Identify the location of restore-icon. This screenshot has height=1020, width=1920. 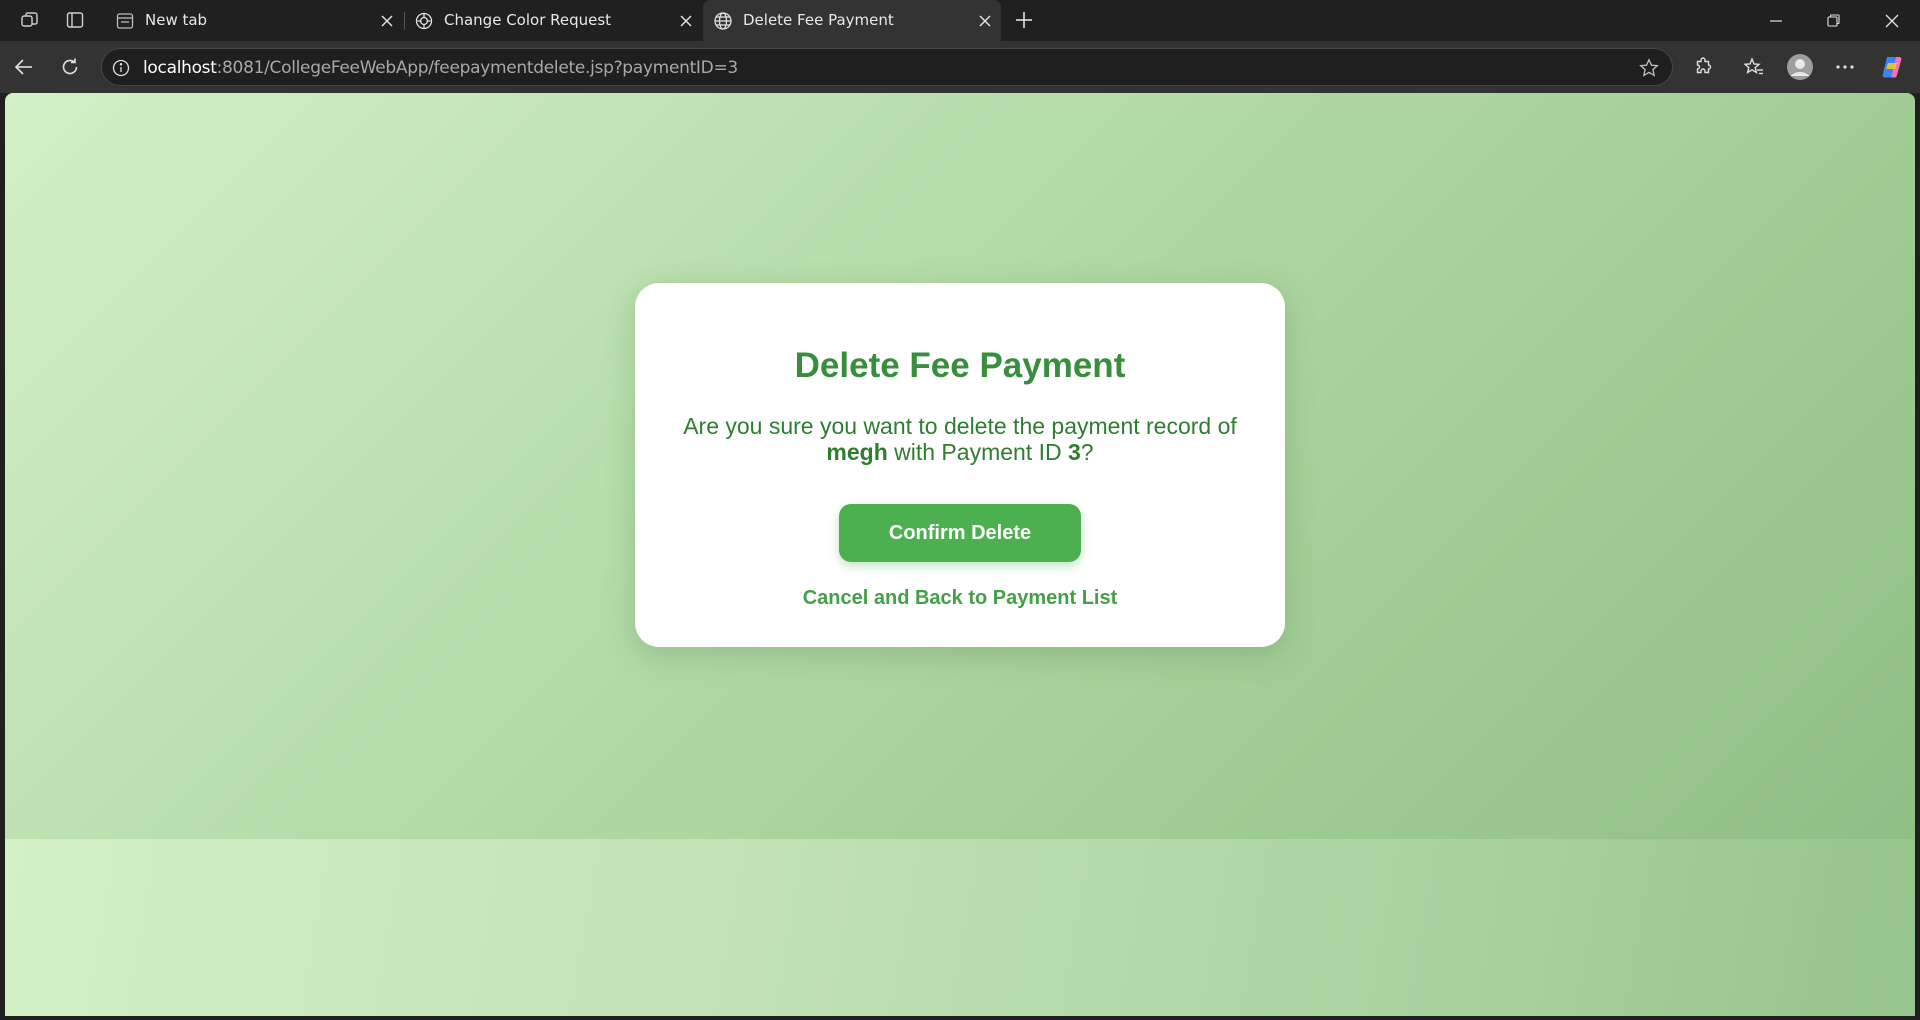
(1833, 20).